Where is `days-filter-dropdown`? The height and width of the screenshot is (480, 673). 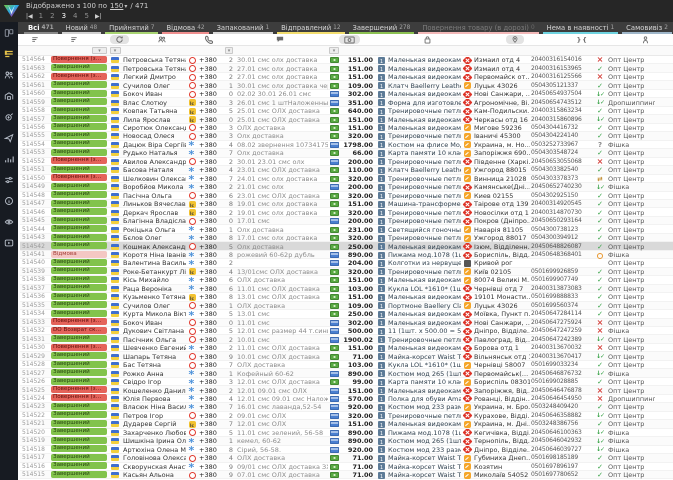 days-filter-dropdown is located at coordinates (229, 50).